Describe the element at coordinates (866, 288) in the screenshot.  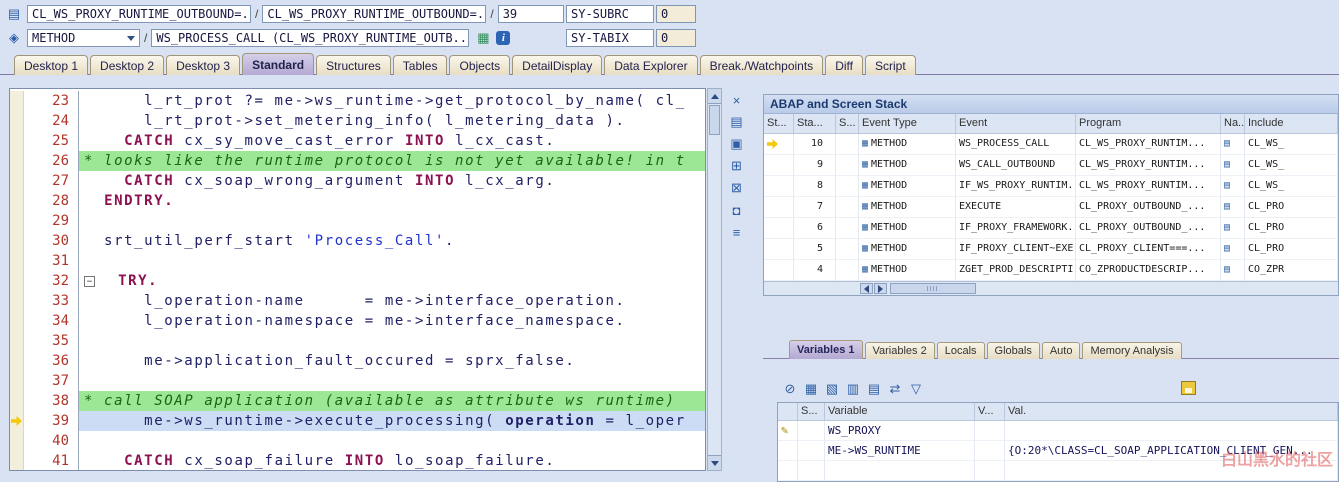
I see `scroll-left-button` at that location.